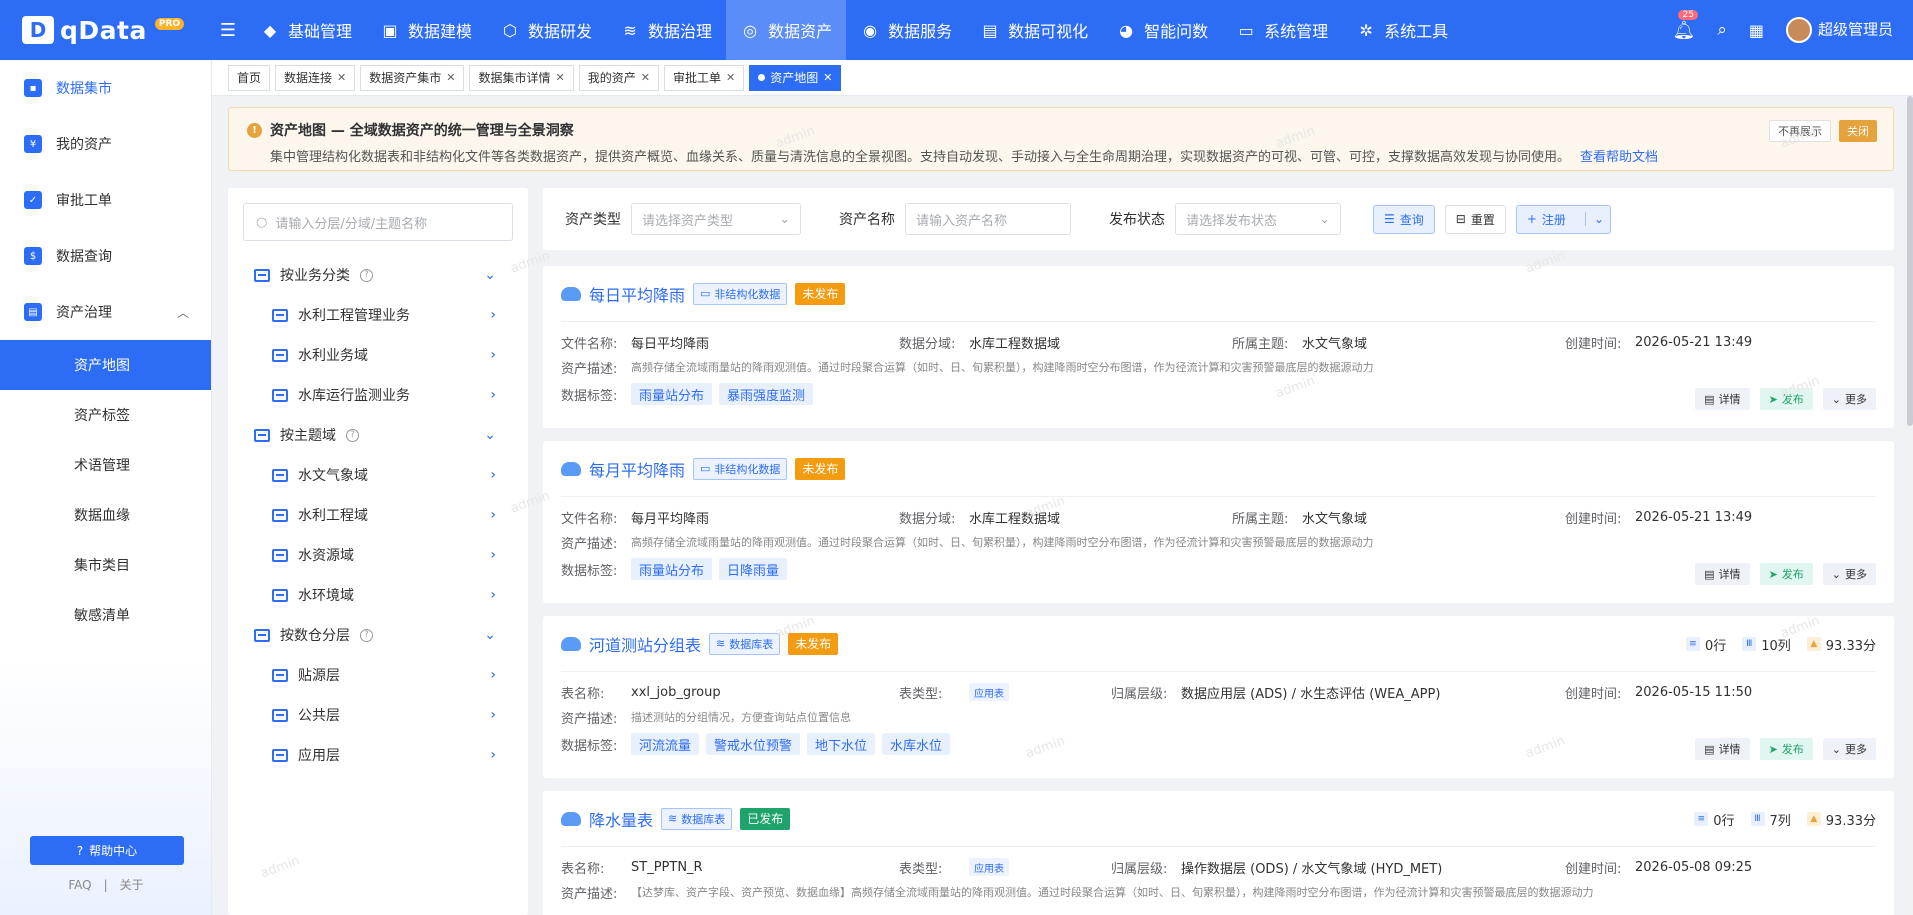  What do you see at coordinates (378, 475) in the screenshot?
I see `tree-node: 水文气象域 ›` at bounding box center [378, 475].